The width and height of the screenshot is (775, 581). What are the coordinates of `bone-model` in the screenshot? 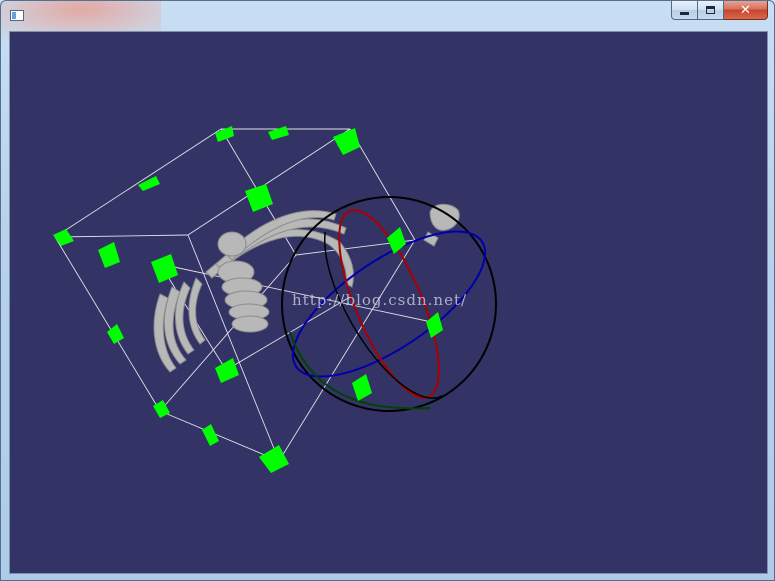 It's located at (306, 288).